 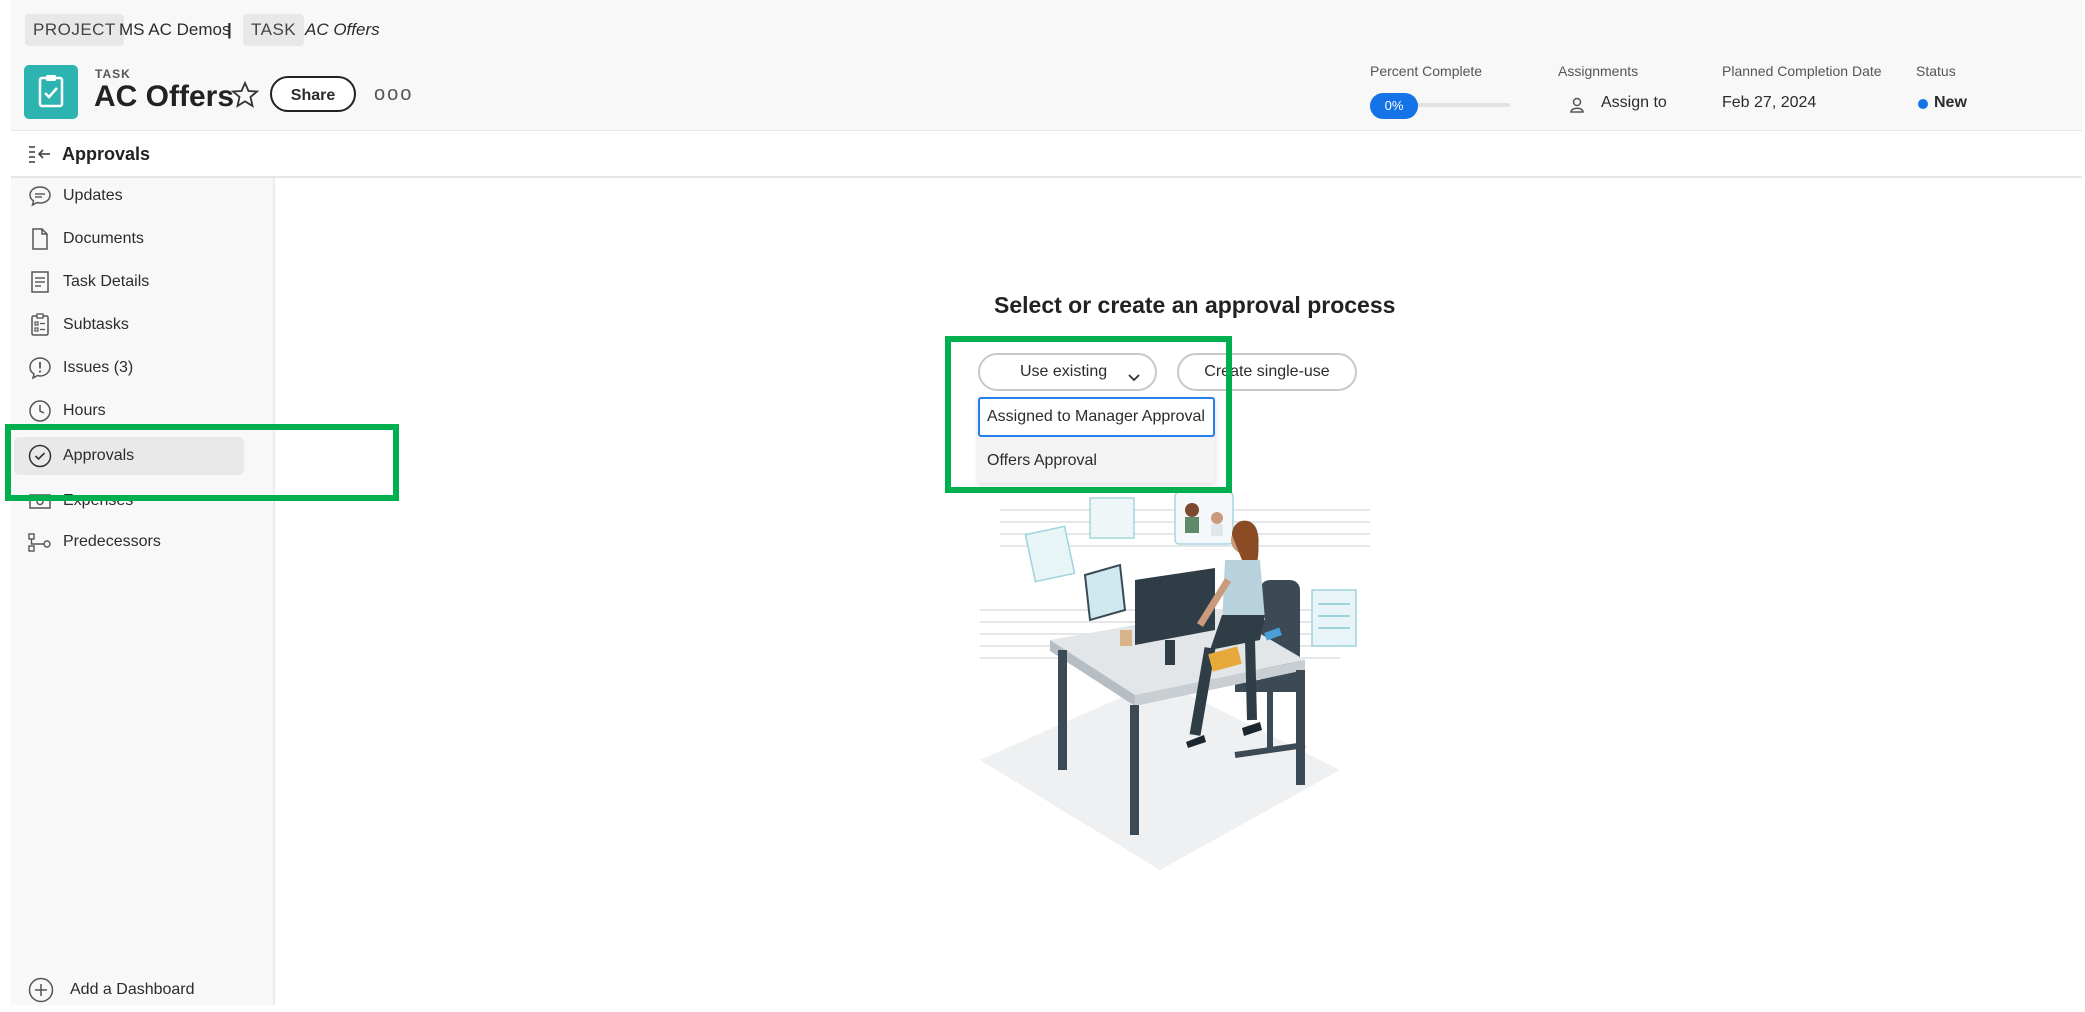 I want to click on breadcrumb-project-link: MS AC Demos, so click(x=174, y=30).